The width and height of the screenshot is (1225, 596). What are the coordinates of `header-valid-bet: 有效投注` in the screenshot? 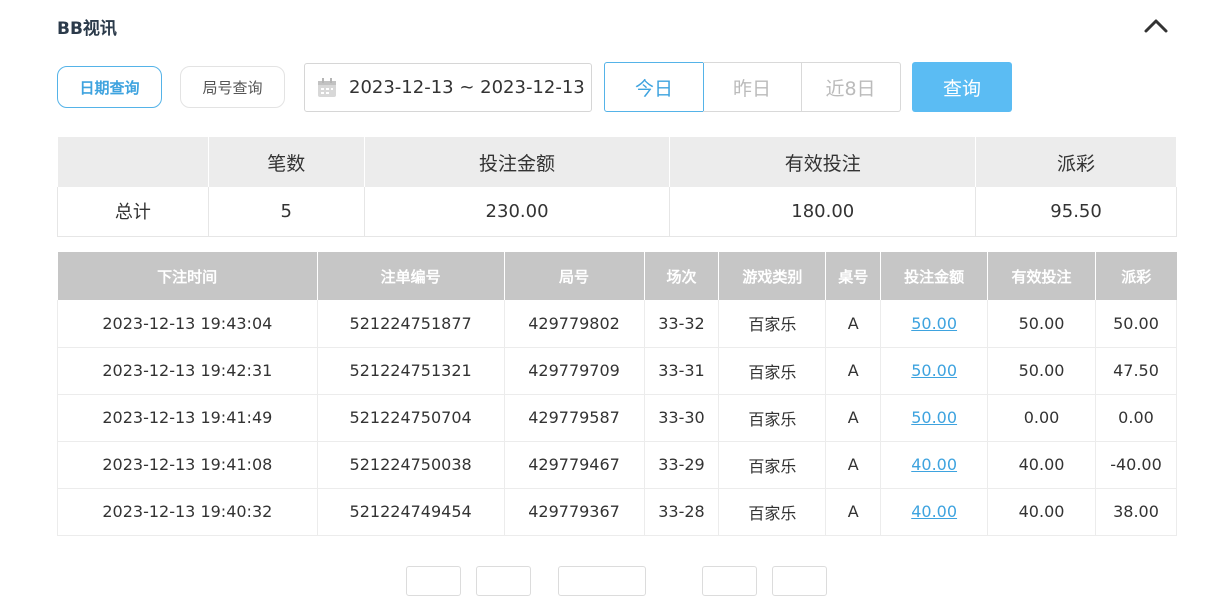 It's located at (1041, 276).